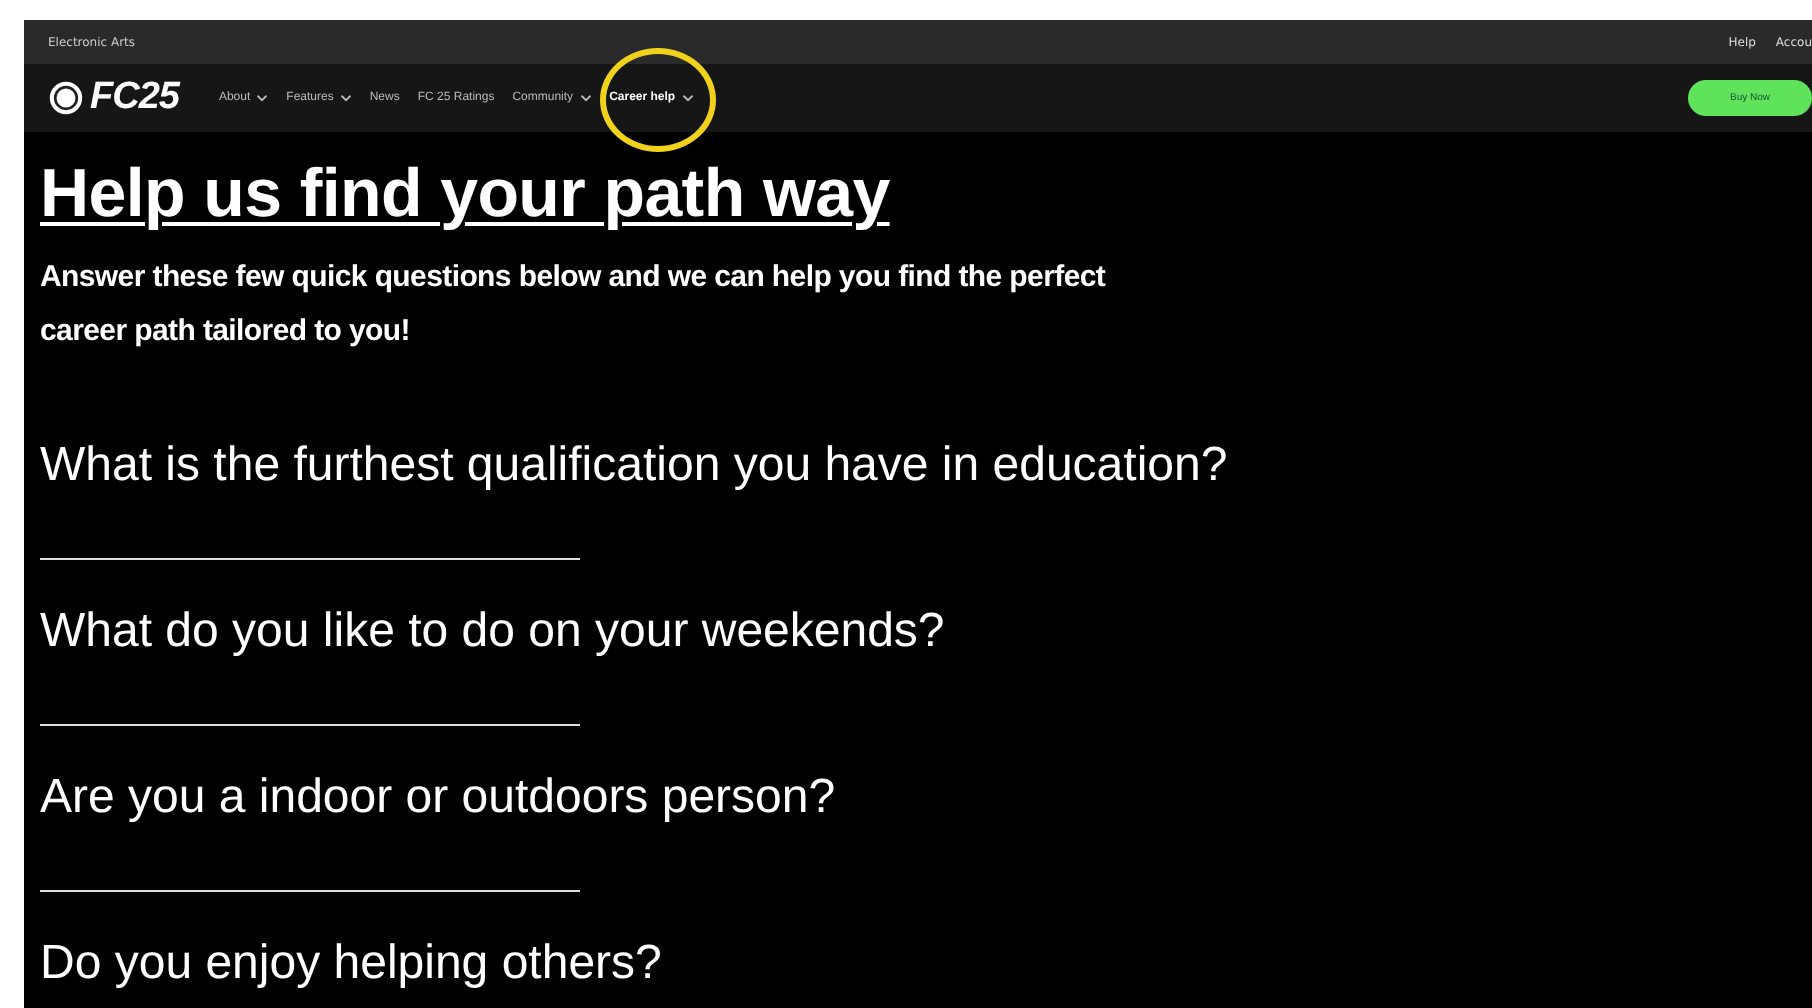  What do you see at coordinates (492, 632) in the screenshot?
I see `question-text: What do you like to do on your weekends?` at bounding box center [492, 632].